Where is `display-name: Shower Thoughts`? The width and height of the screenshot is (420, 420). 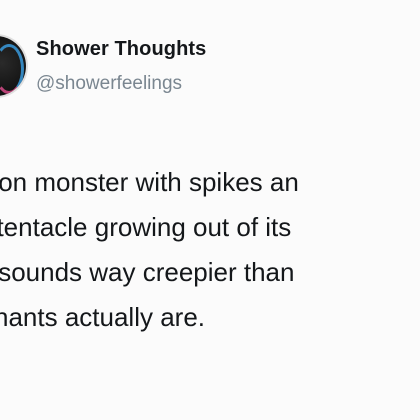
display-name: Shower Thoughts is located at coordinates (121, 49).